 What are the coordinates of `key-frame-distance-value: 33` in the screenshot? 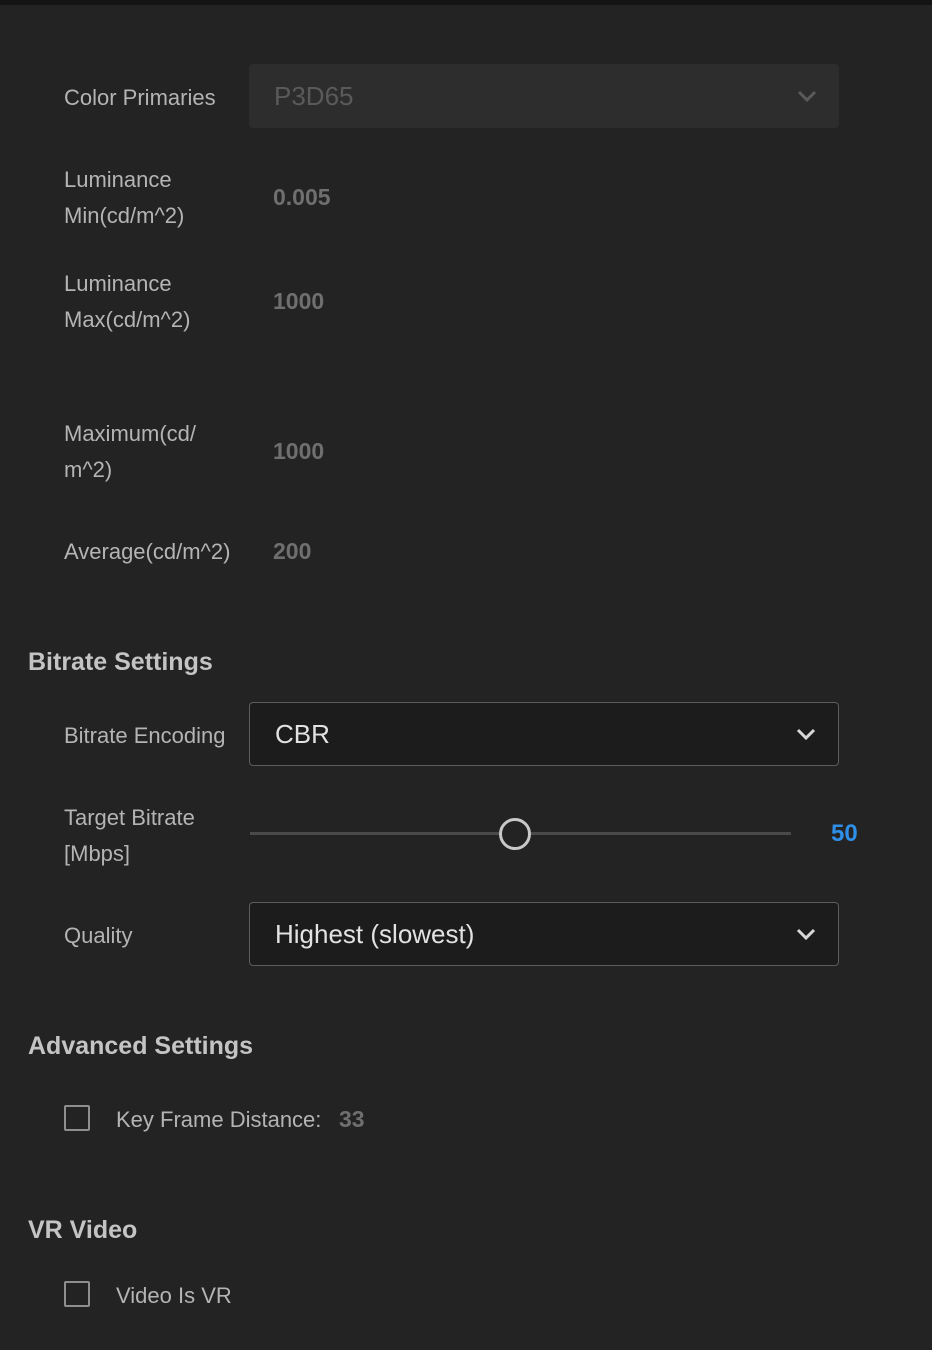 It's located at (352, 1119).